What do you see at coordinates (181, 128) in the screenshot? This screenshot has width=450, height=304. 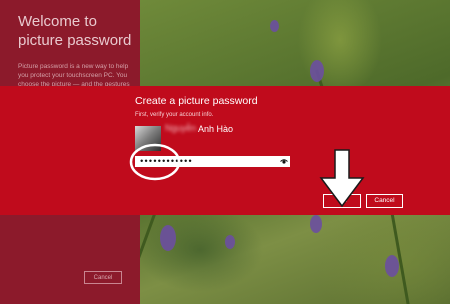 I see `username-blurred: Nguyễn` at bounding box center [181, 128].